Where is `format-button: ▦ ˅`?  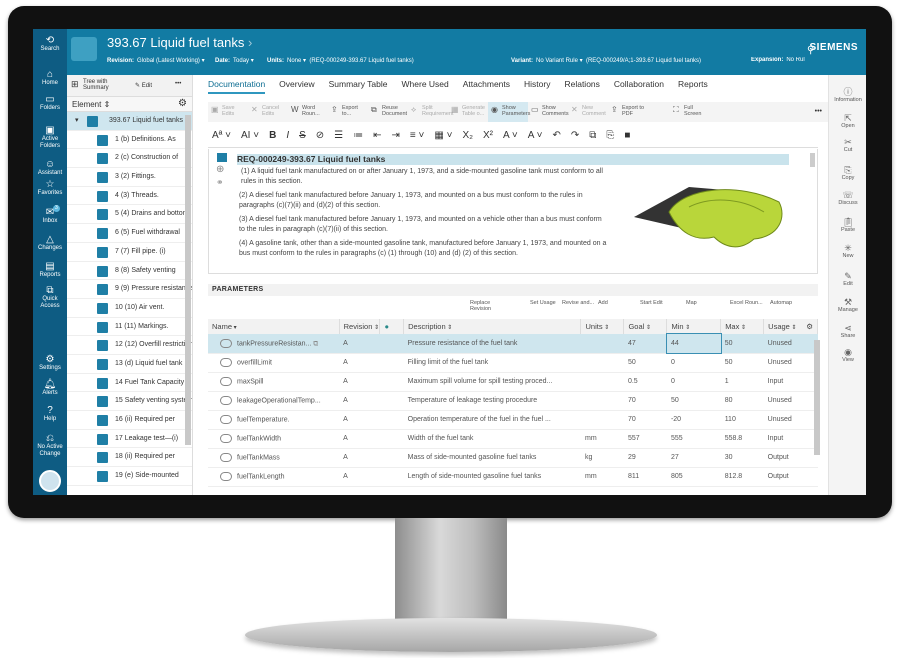 format-button: ▦ ˅ is located at coordinates (443, 135).